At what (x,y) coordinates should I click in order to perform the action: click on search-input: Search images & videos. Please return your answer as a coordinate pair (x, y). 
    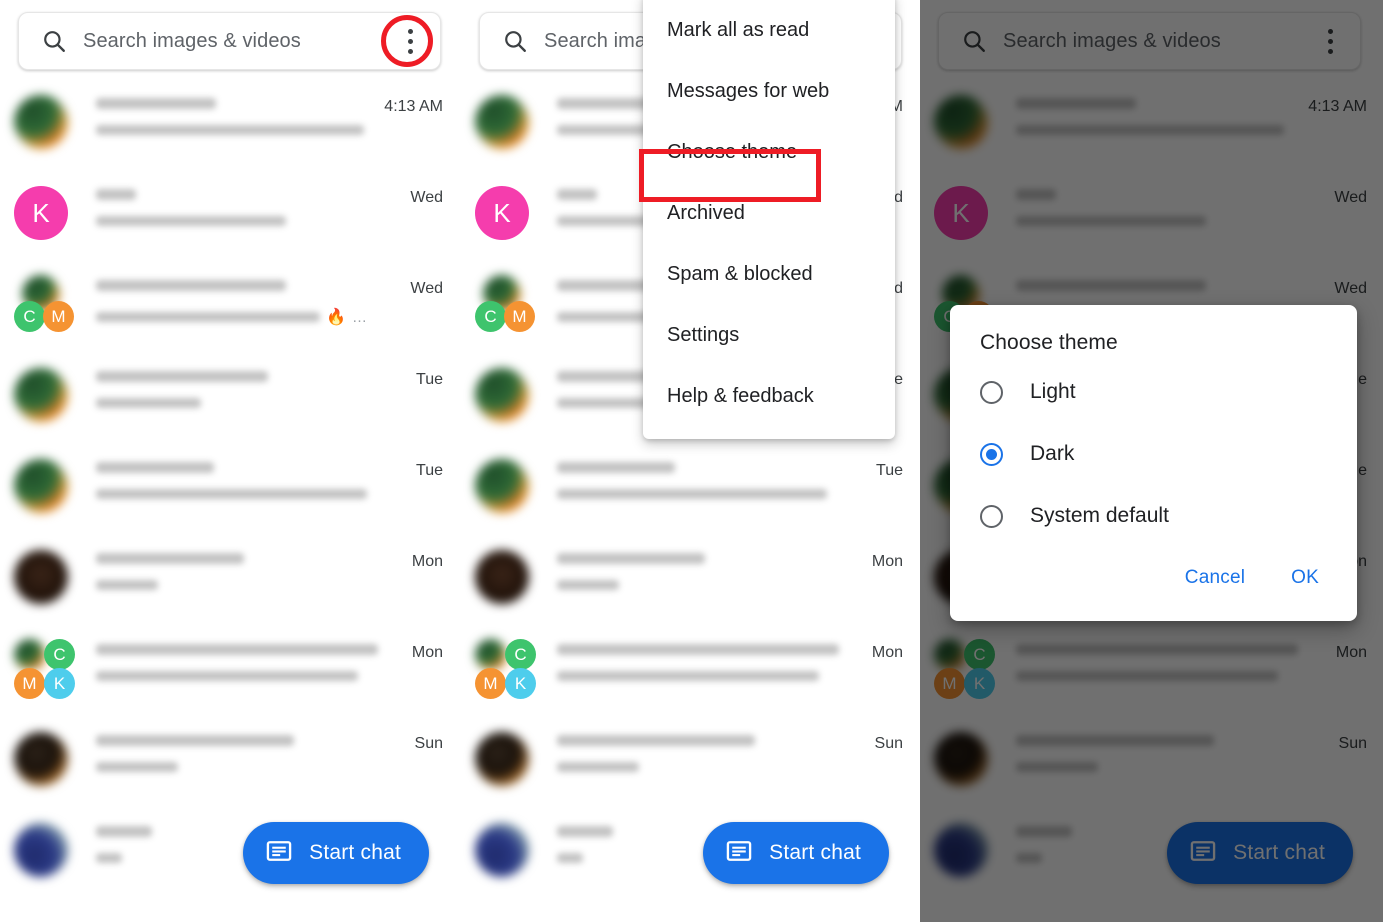
    Looking at the image, I should click on (235, 41).